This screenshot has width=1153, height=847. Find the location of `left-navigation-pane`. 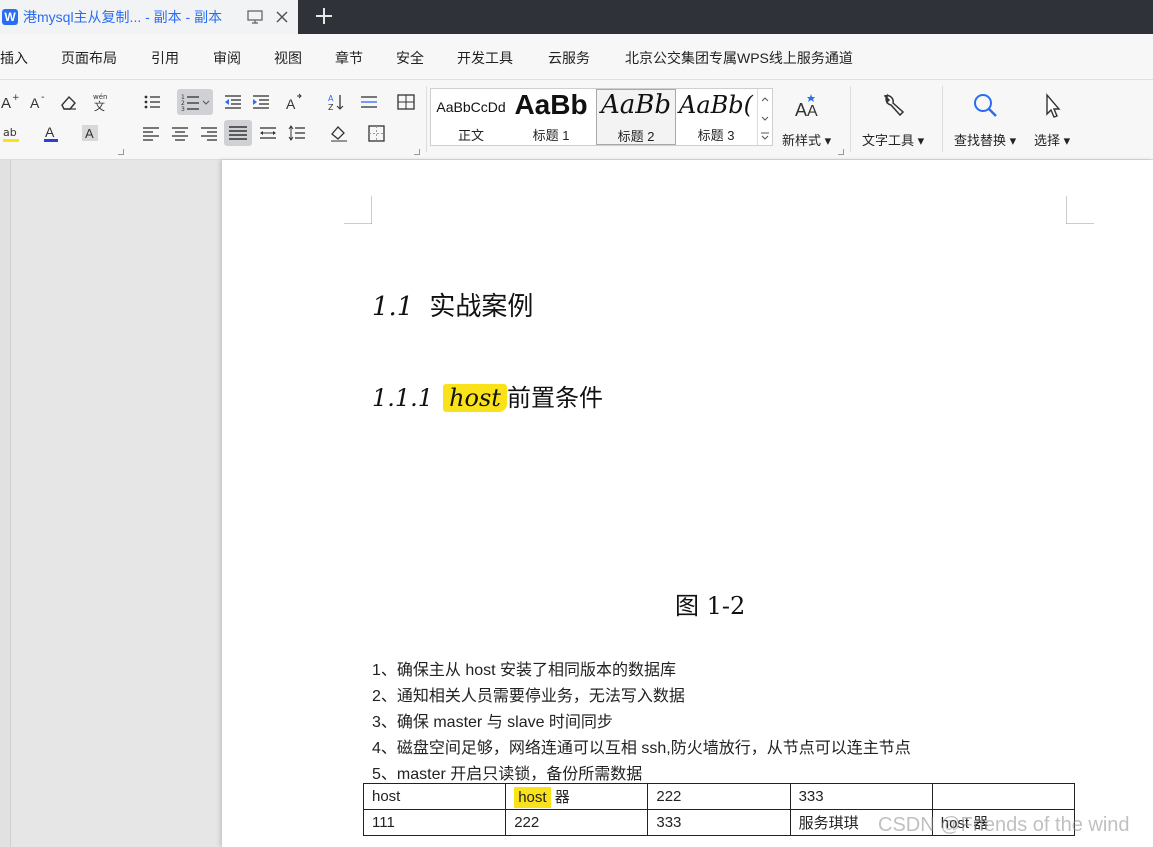

left-navigation-pane is located at coordinates (5, 503).